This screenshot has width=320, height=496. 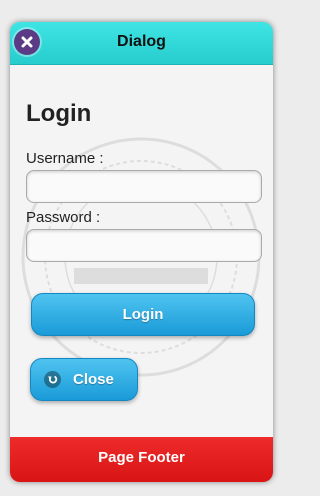 What do you see at coordinates (52, 379) in the screenshot?
I see `back-arrow-icon` at bounding box center [52, 379].